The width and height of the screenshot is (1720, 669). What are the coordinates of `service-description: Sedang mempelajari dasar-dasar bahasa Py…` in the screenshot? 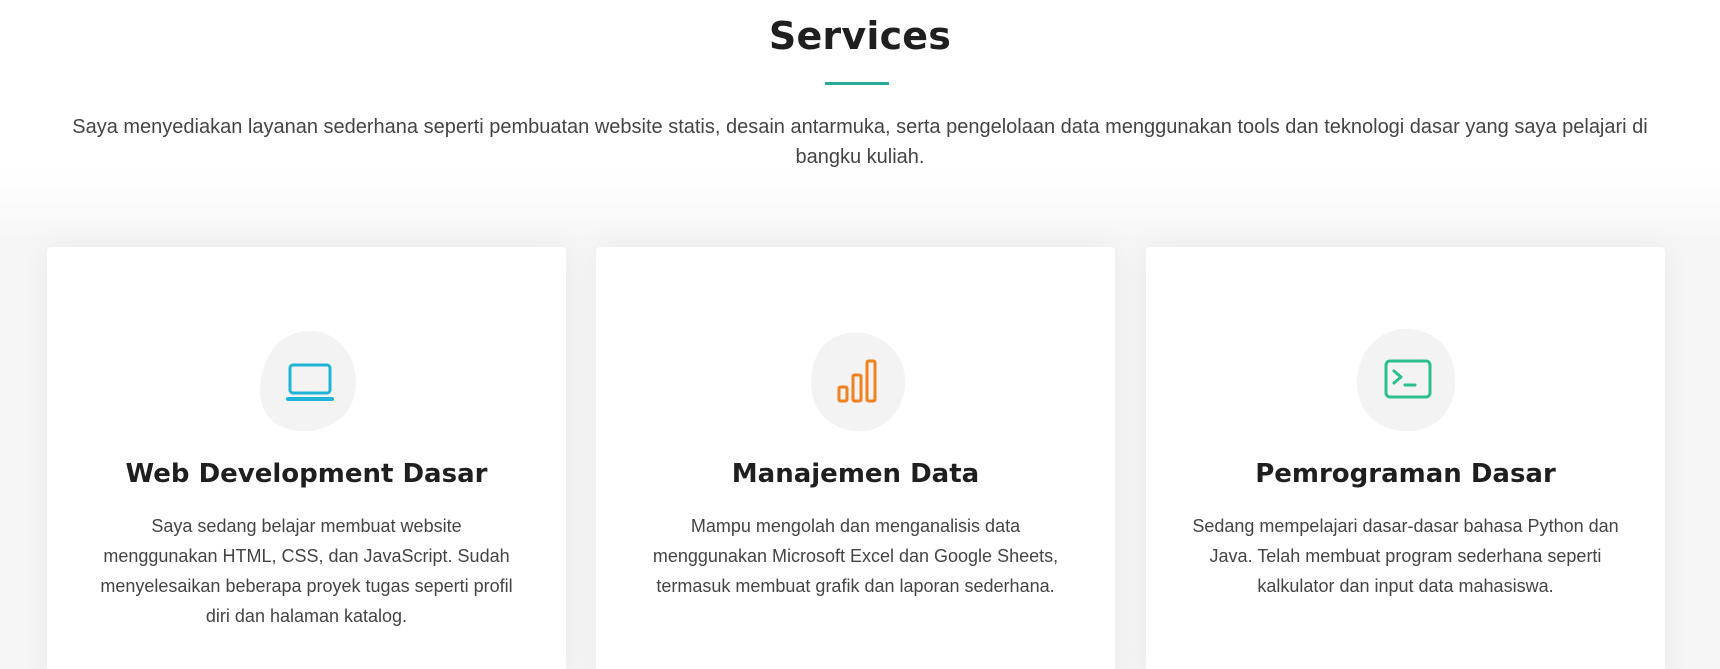 It's located at (1405, 556).